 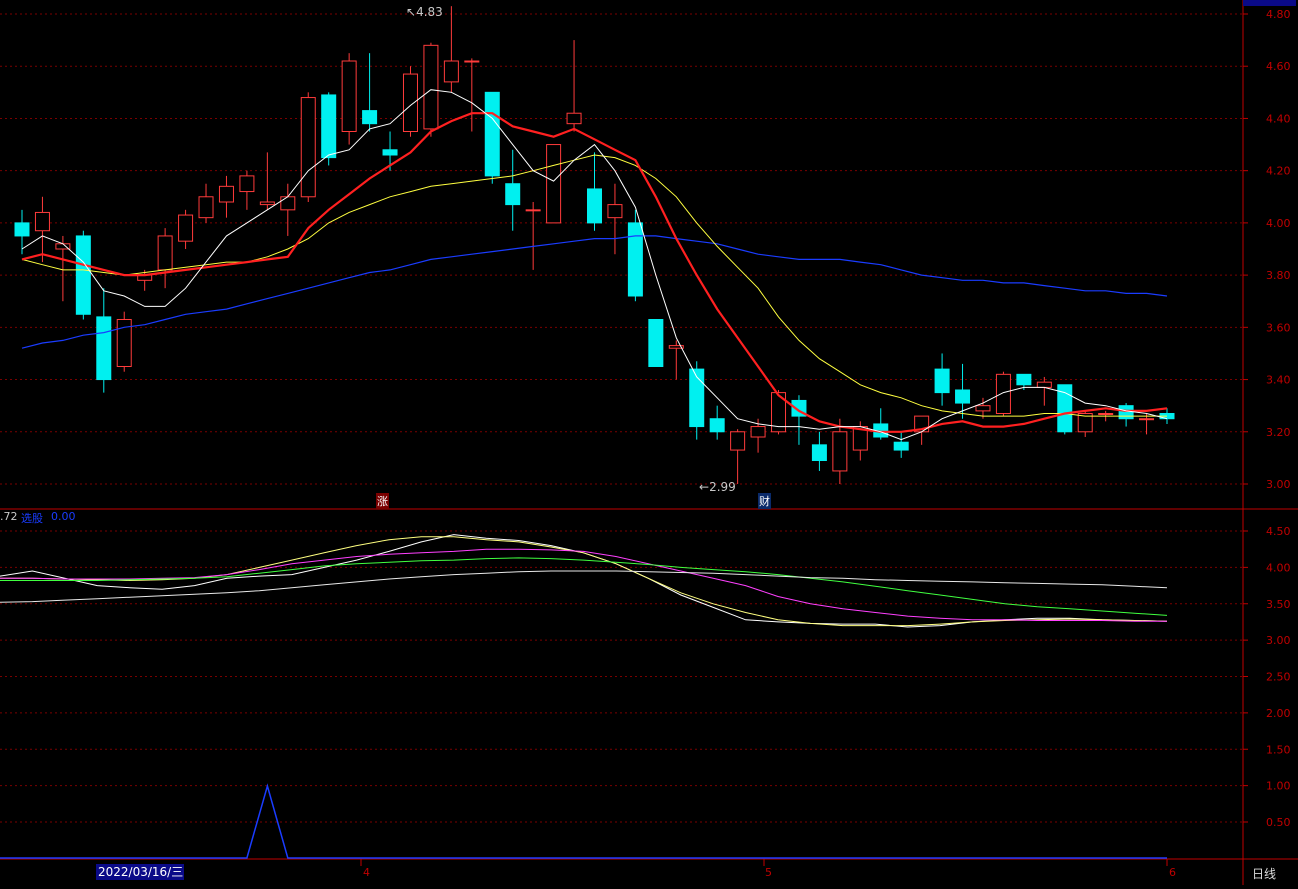 What do you see at coordinates (1278, 786) in the screenshot?
I see `indicator-tick-label: 1.00` at bounding box center [1278, 786].